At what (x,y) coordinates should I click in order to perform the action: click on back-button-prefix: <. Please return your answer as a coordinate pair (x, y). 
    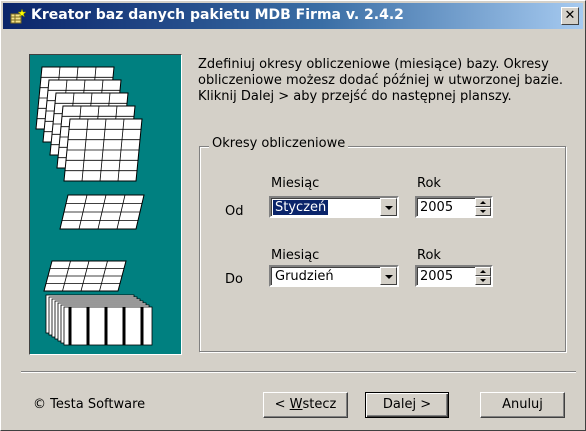
    Looking at the image, I should click on (282, 404).